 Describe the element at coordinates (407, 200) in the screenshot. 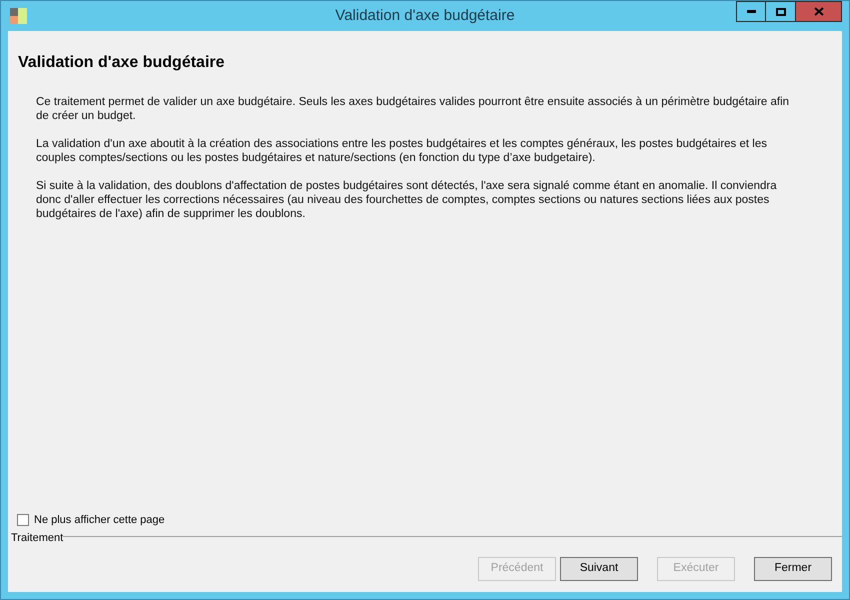

I see `description-paragraph: Si suite à la validation, des doublons d'affectation de postes budgétaires sont détectés, l'axe sera signalé comme étant en anomalie. Il conviendra donc d'aller effectuer les corrections nécessaires (au niveau des fourchettes de comptes, comptes sections ou natures sections liées aux postes budgétaires de l'axe) afin de supprimer les doublons.` at that location.